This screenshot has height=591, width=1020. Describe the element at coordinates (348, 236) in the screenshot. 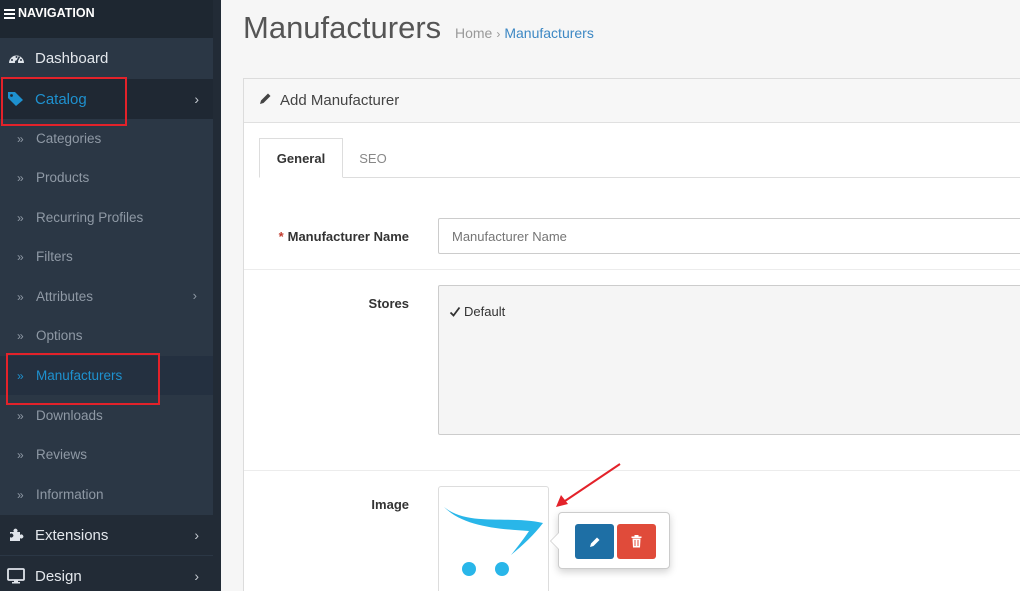

I see `manufacturer-name-label-text: Manufacturer Name` at that location.